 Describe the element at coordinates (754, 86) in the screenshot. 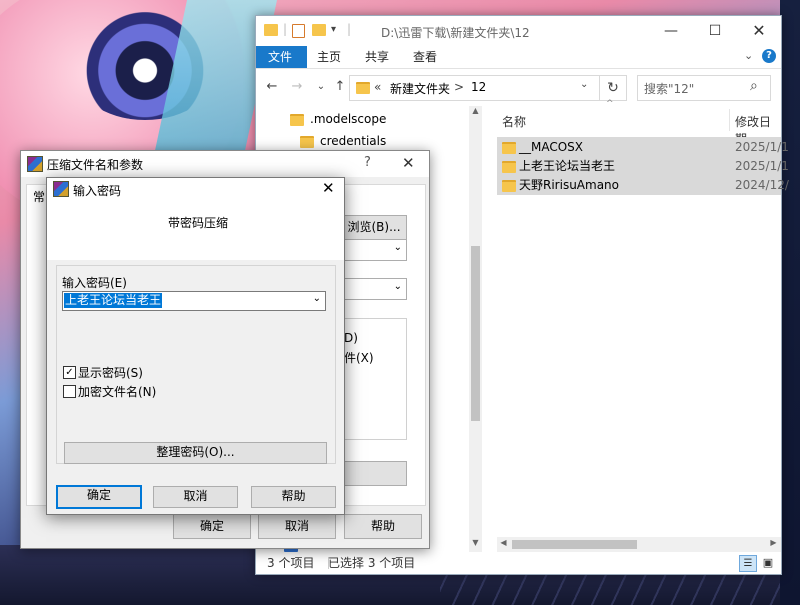

I see `search-icon: ⌕` at that location.